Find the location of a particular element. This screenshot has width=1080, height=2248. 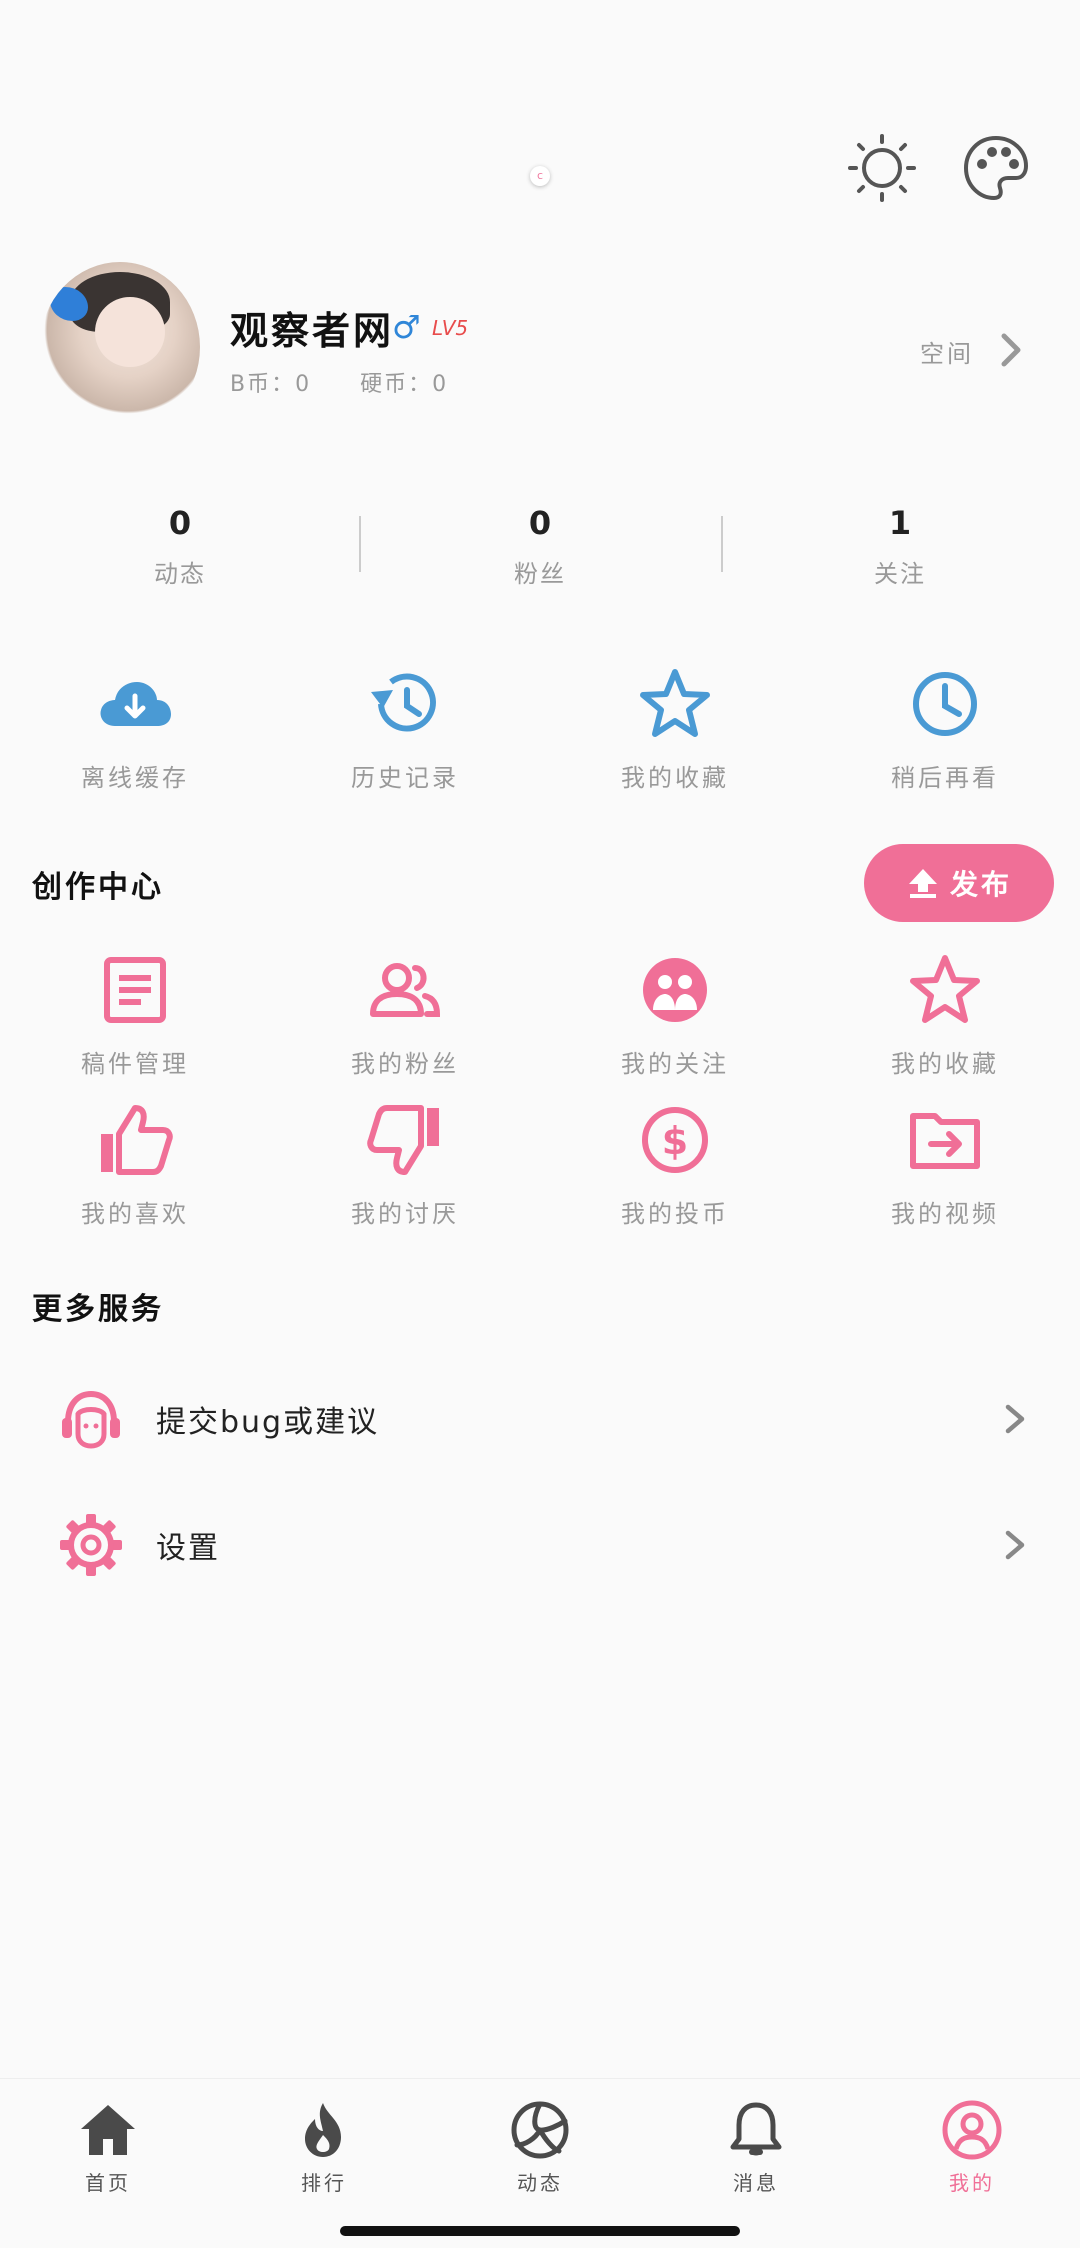

home-indicator is located at coordinates (540, 2231).